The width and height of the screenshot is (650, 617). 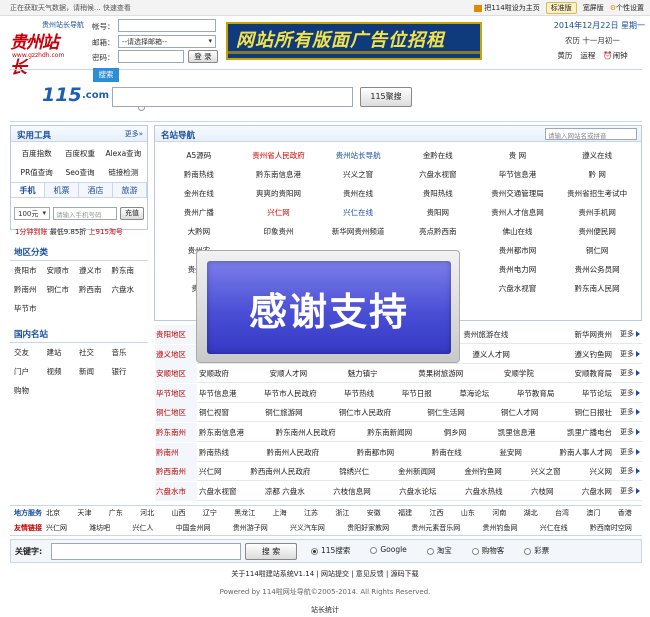 I want to click on region-site-link: 六盘水热线, so click(x=484, y=491).